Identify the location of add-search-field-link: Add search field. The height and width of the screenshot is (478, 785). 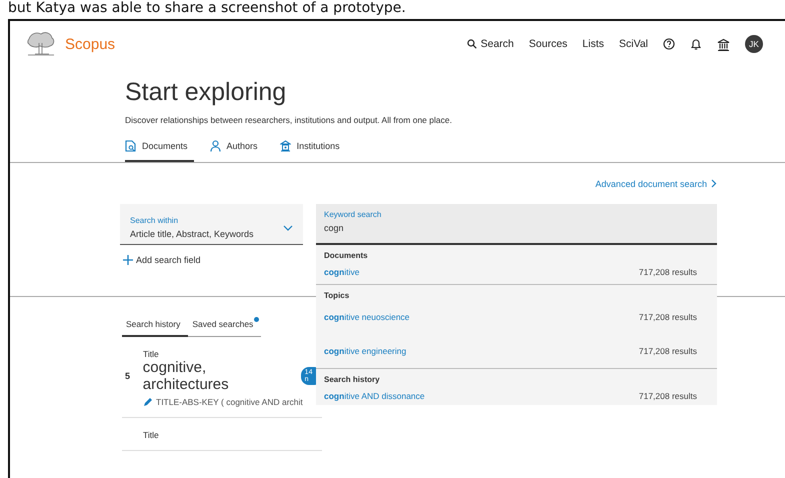
(213, 260).